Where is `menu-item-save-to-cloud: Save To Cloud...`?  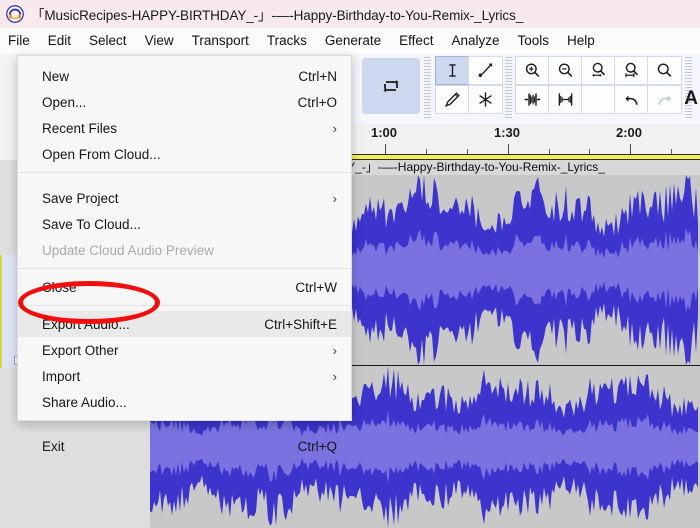
menu-item-save-to-cloud: Save To Cloud... is located at coordinates (184, 224).